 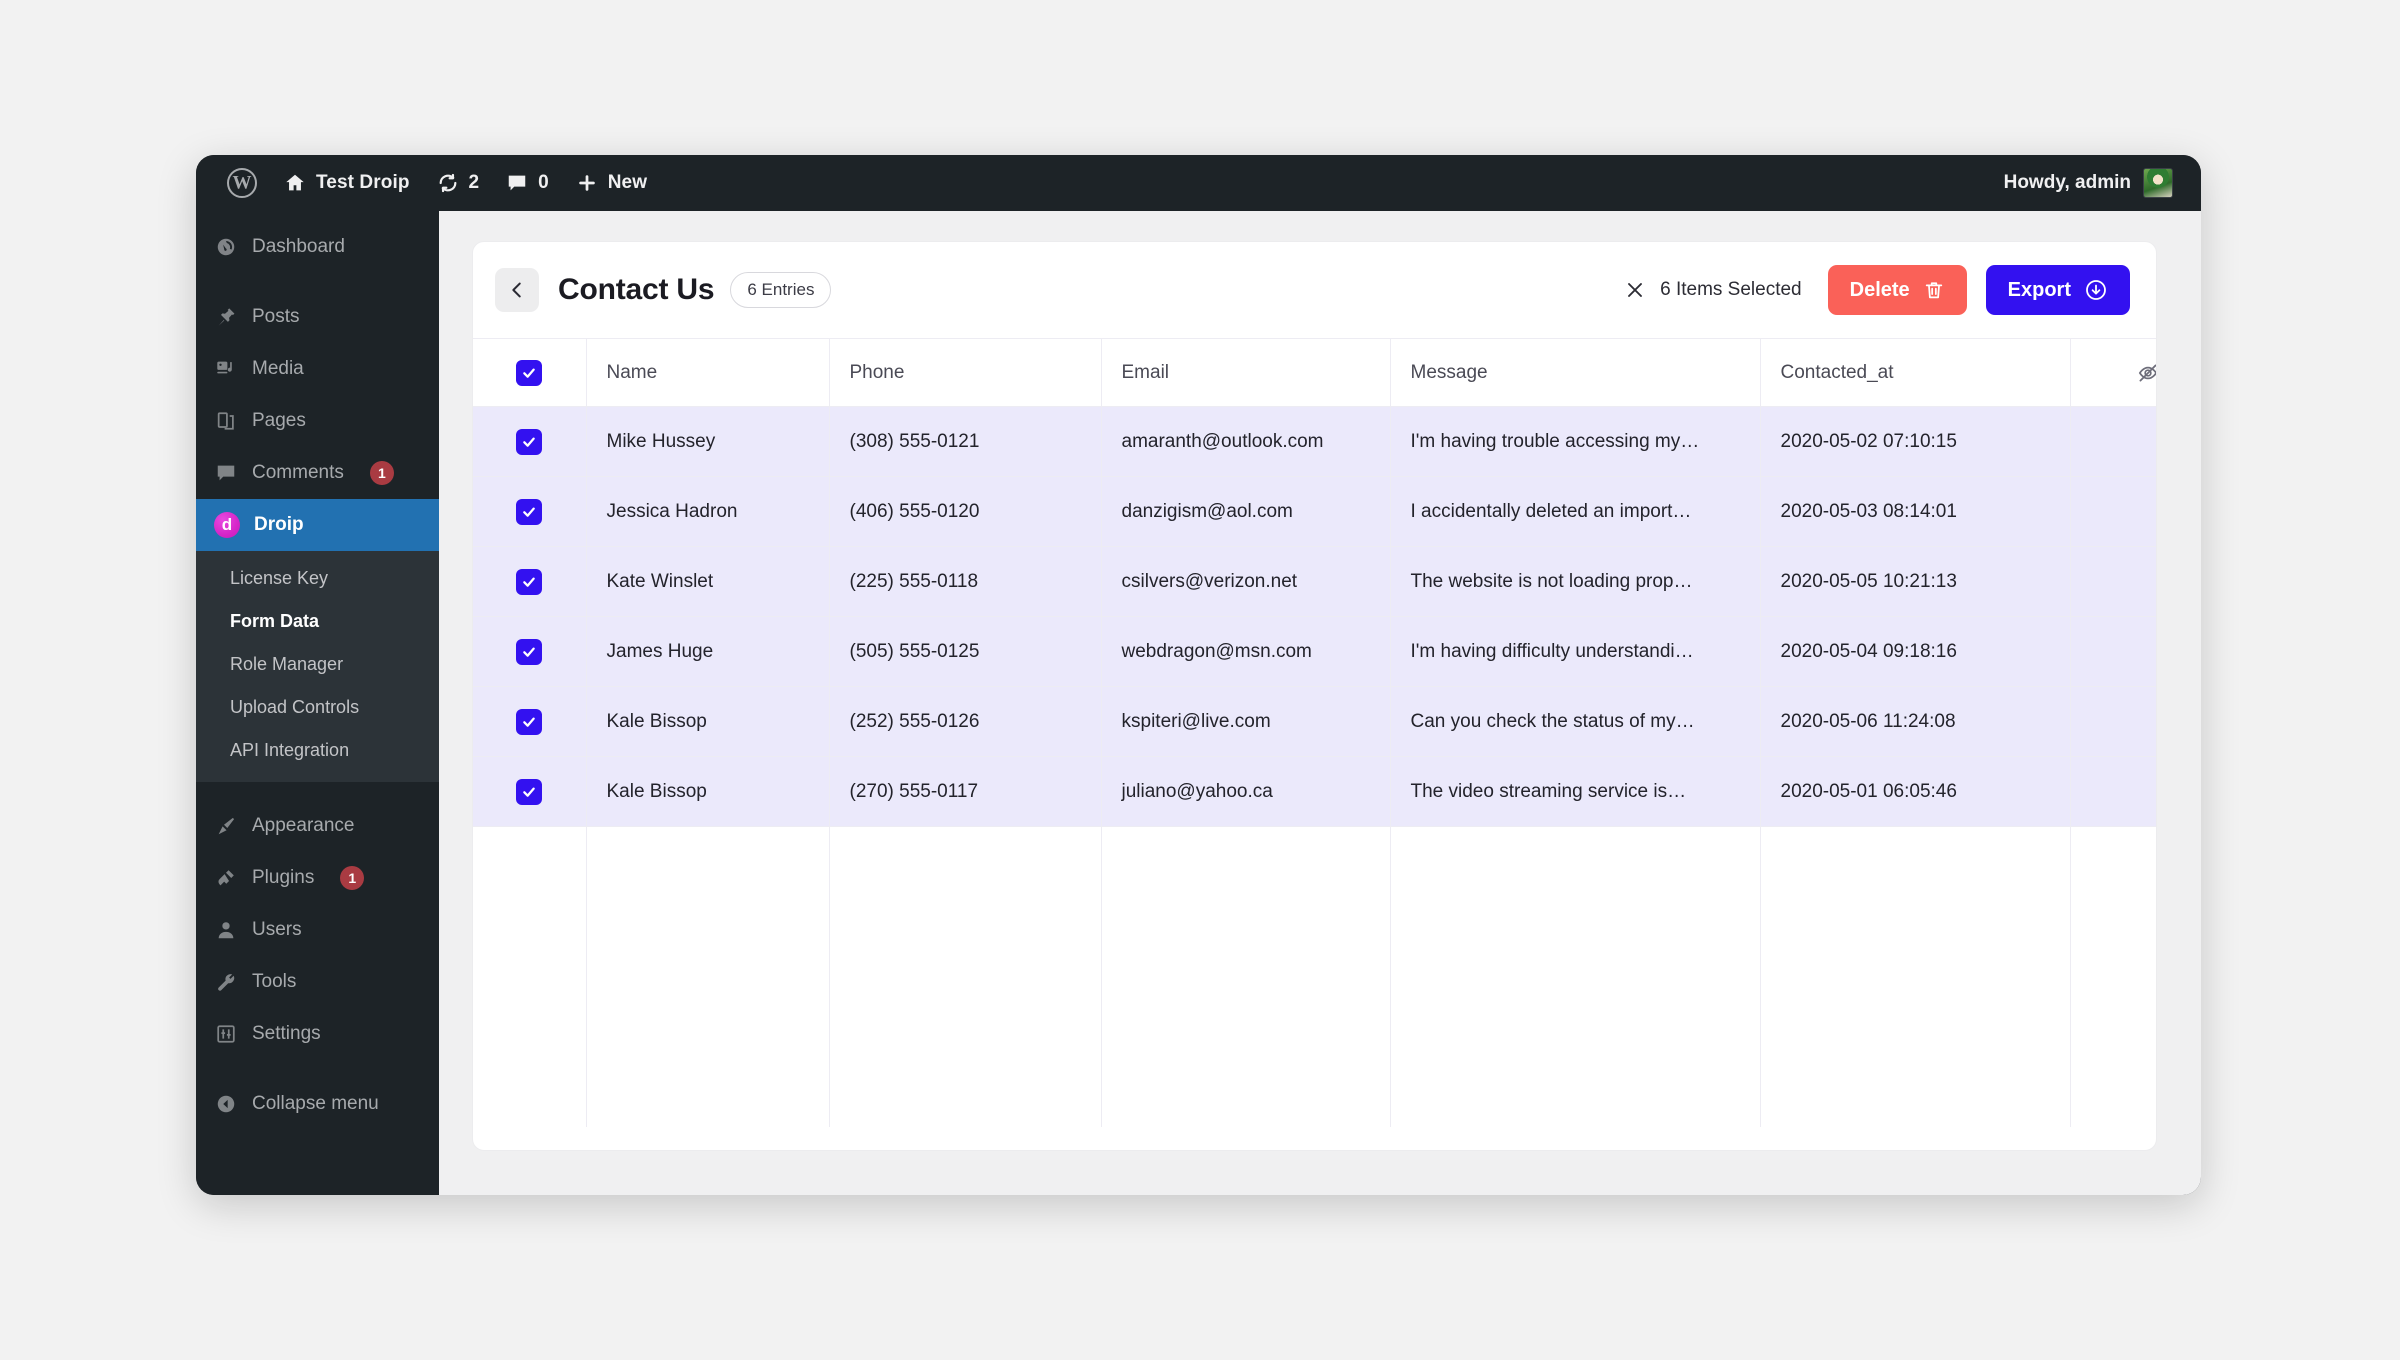 What do you see at coordinates (317, 707) in the screenshot?
I see `submenu-item-upload-controls: Upload Controls` at bounding box center [317, 707].